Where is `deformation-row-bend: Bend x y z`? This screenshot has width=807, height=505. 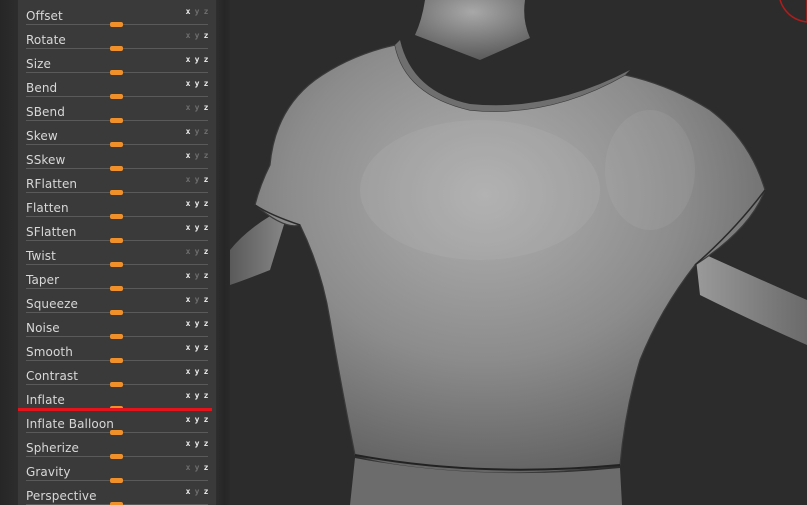 deformation-row-bend: Bend x y z is located at coordinates (117, 88).